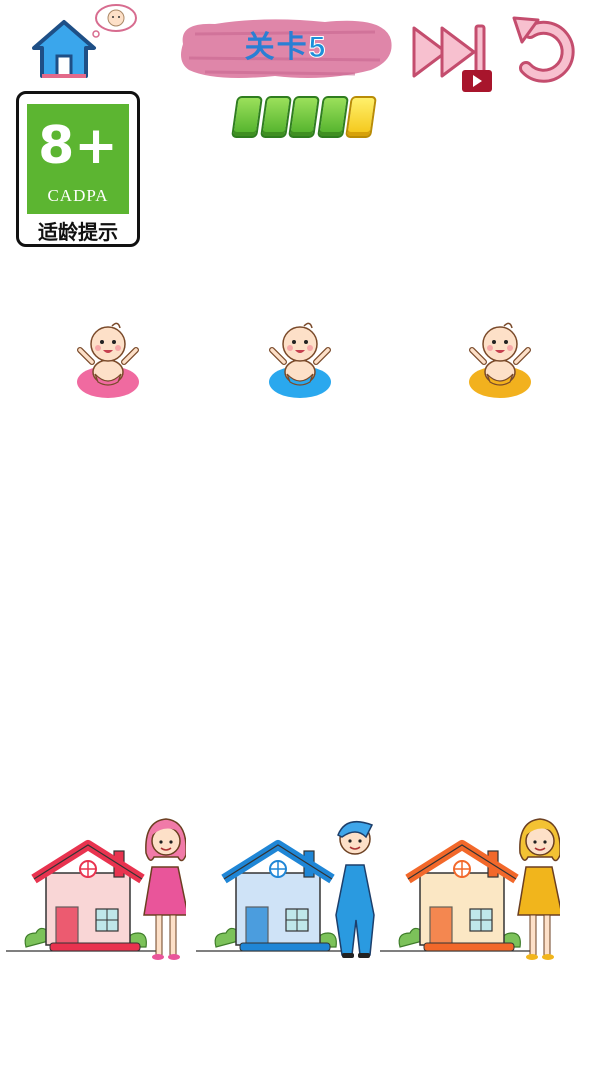 This screenshot has height=1066, width=600. What do you see at coordinates (78, 233) in the screenshot?
I see `age-rating-label: 适龄提示` at bounding box center [78, 233].